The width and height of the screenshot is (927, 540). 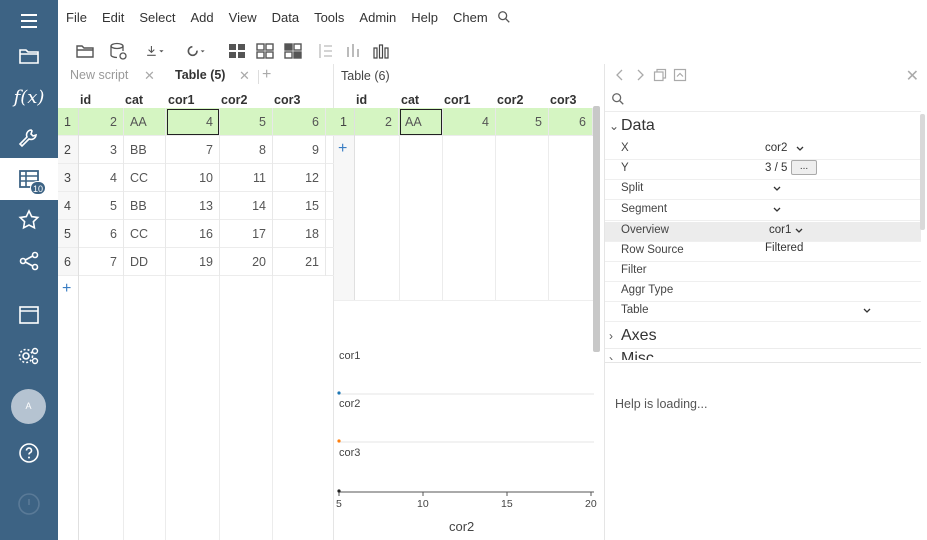 What do you see at coordinates (29, 220) in the screenshot?
I see `star-icon` at bounding box center [29, 220].